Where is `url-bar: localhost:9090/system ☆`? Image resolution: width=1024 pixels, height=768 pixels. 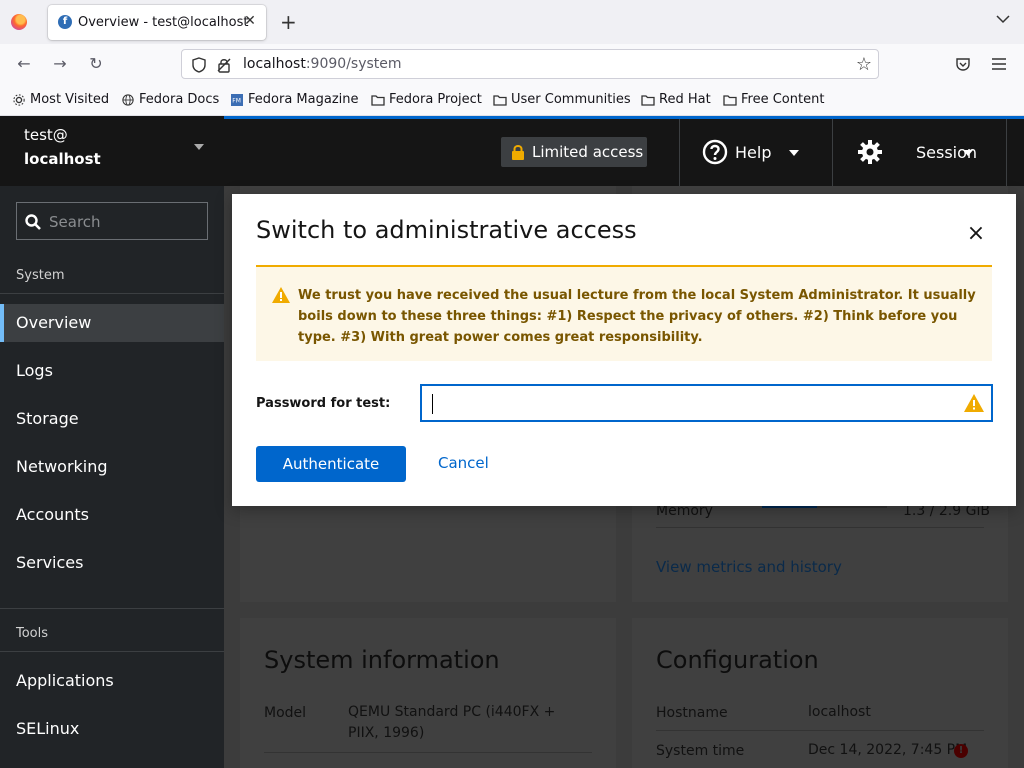
url-bar: localhost:9090/system ☆ is located at coordinates (530, 64).